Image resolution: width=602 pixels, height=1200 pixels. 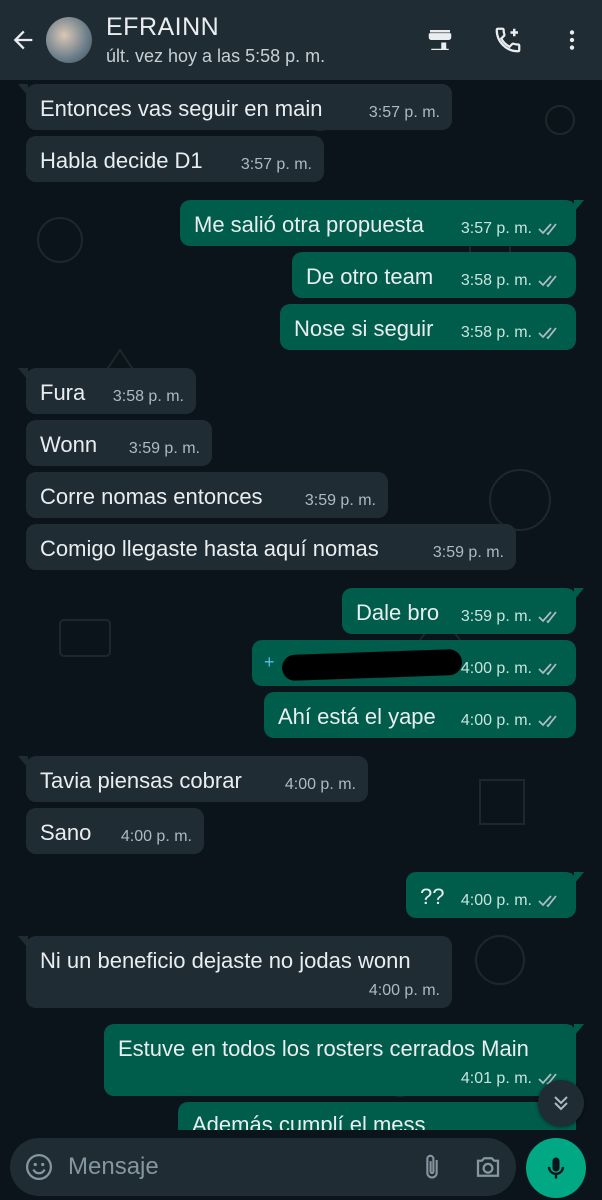 What do you see at coordinates (209, 548) in the screenshot?
I see `message-text: Comigo llegaste hasta aquí nomas` at bounding box center [209, 548].